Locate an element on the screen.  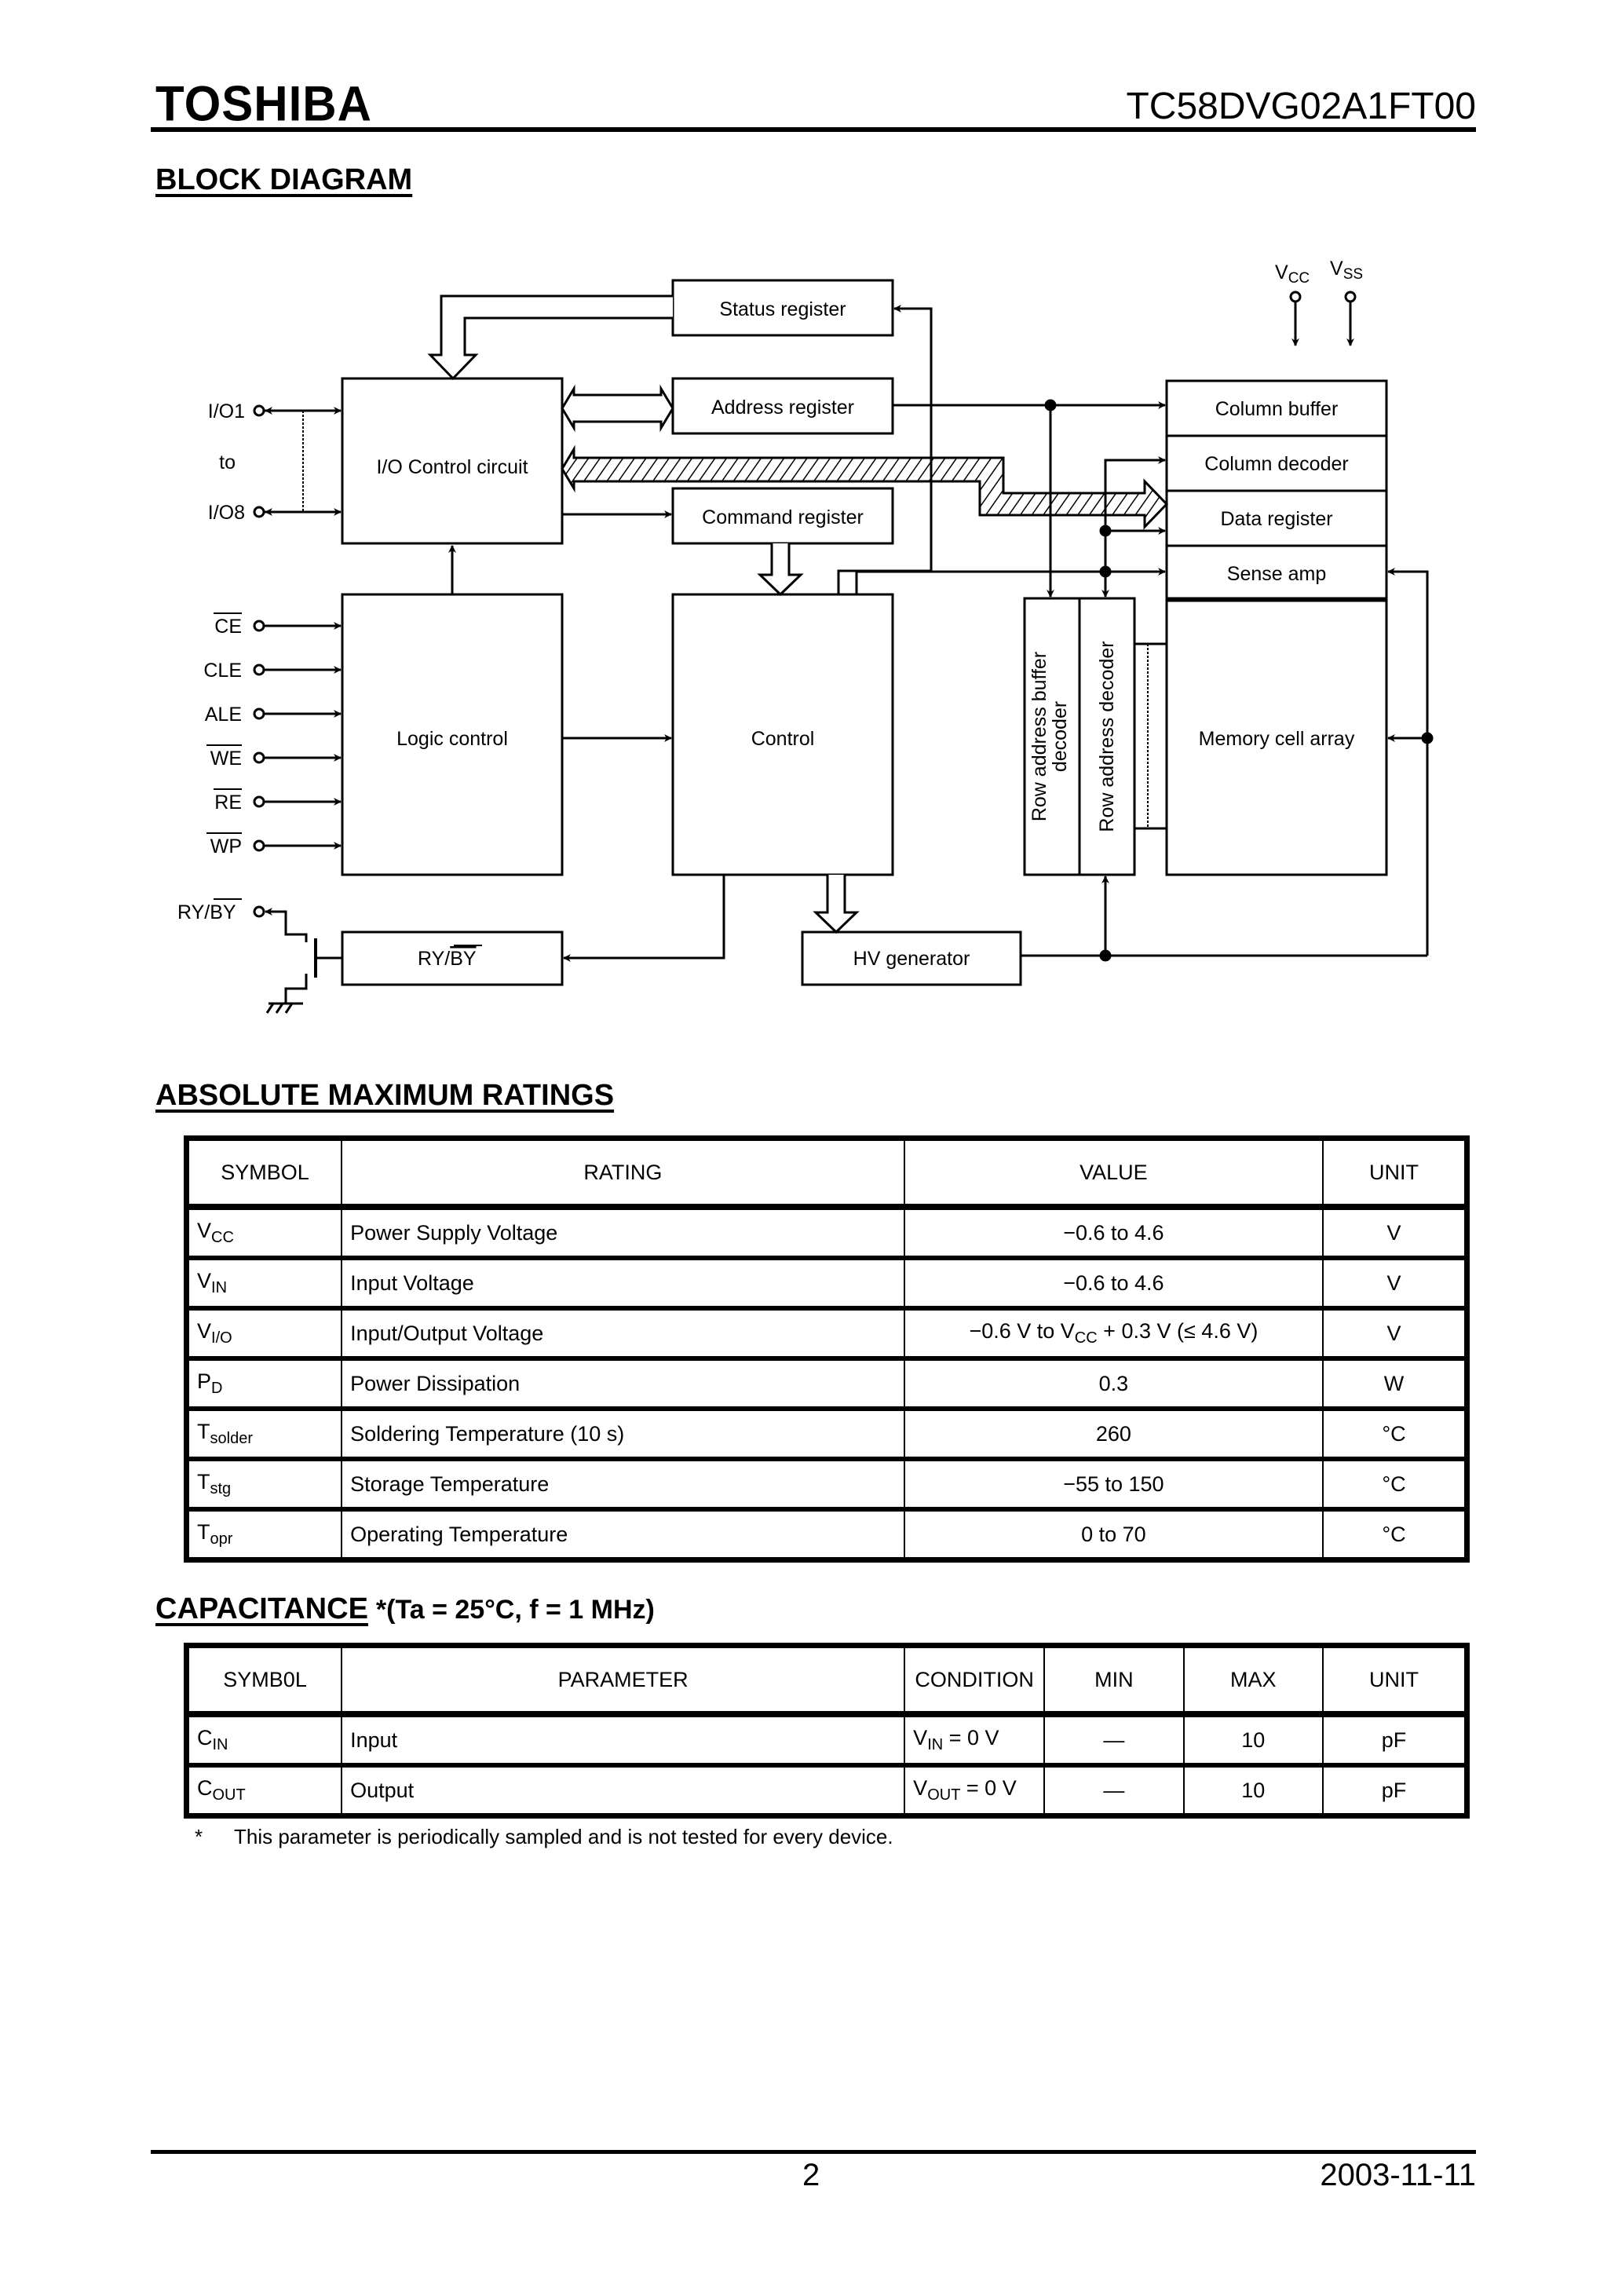
condition-cell: VOUT = 0 V is located at coordinates (975, 1790).